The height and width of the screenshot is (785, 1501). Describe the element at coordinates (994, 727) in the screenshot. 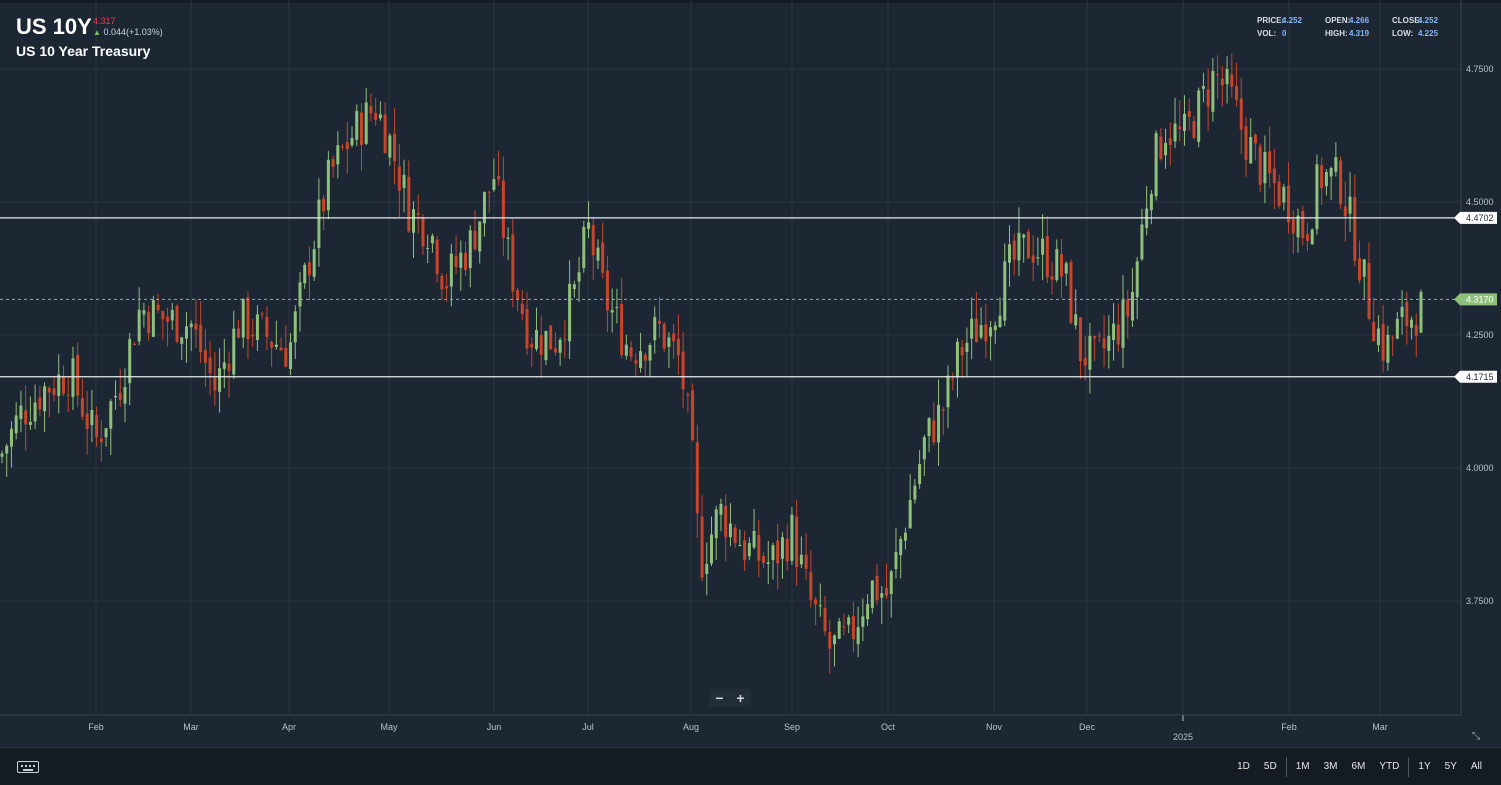

I see `x-tick-label: Nov` at that location.